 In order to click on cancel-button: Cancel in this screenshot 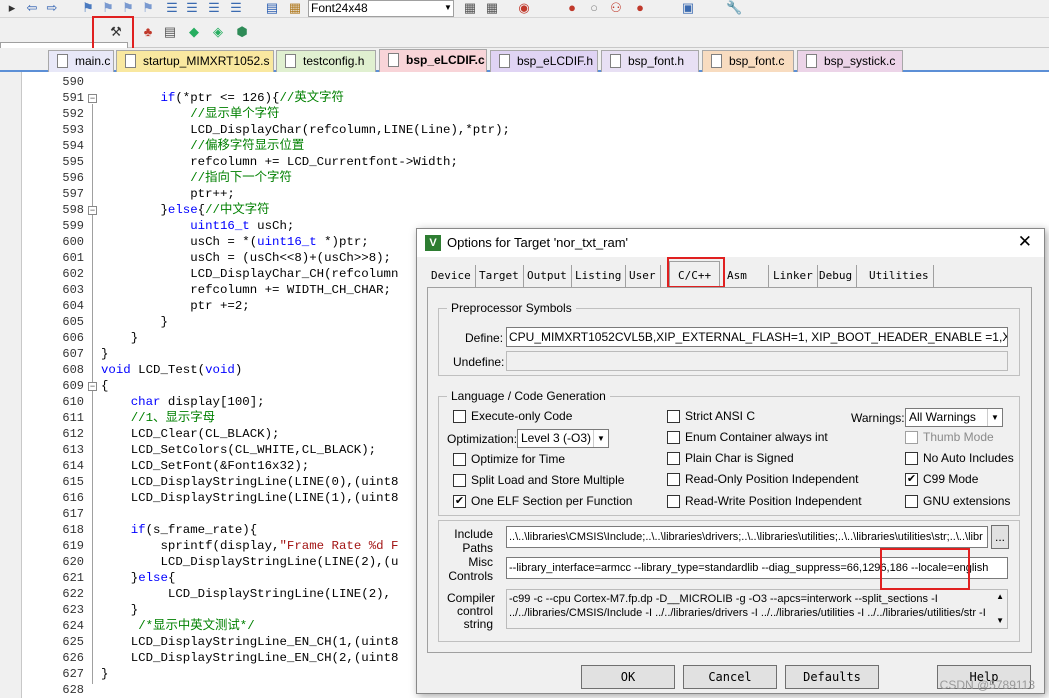, I will do `click(730, 677)`.